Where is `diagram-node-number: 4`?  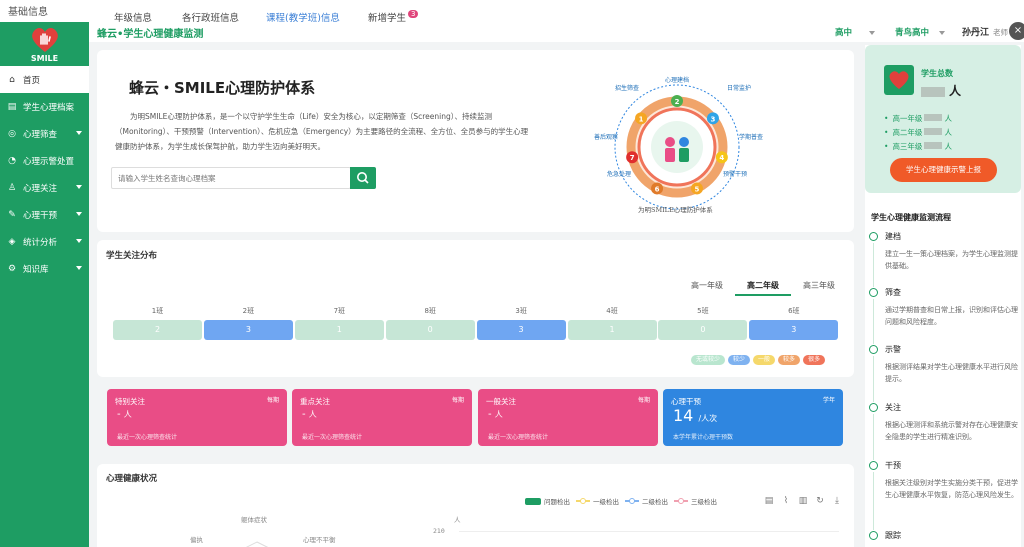
diagram-node-number: 4 is located at coordinates (721, 158).